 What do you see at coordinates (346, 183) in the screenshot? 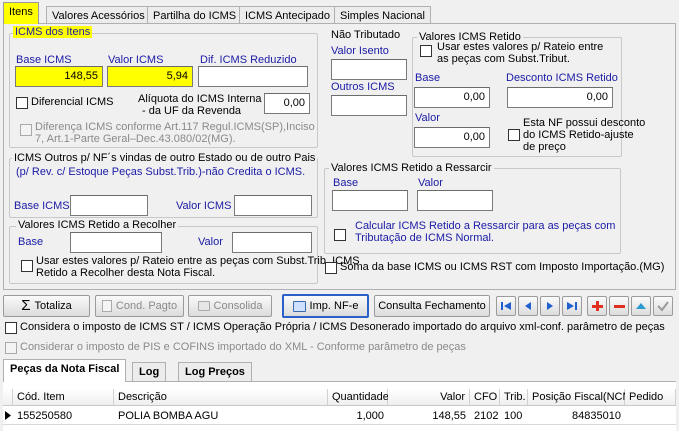
I see `ressarcir-base-label: Base` at bounding box center [346, 183].